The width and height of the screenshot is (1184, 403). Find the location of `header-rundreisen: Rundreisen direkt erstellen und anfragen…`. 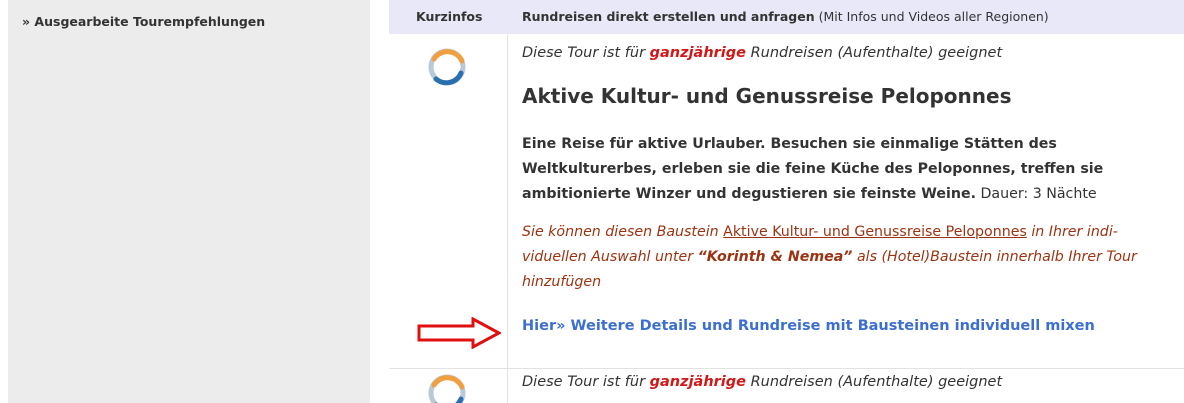

header-rundreisen: Rundreisen direkt erstellen und anfragen… is located at coordinates (785, 16).